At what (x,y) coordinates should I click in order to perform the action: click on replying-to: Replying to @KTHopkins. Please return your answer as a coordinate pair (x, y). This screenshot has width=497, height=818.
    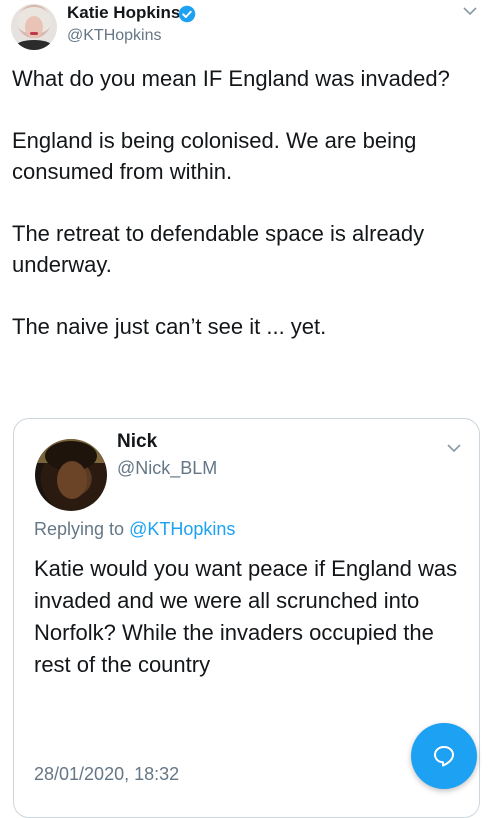
    Looking at the image, I should click on (134, 529).